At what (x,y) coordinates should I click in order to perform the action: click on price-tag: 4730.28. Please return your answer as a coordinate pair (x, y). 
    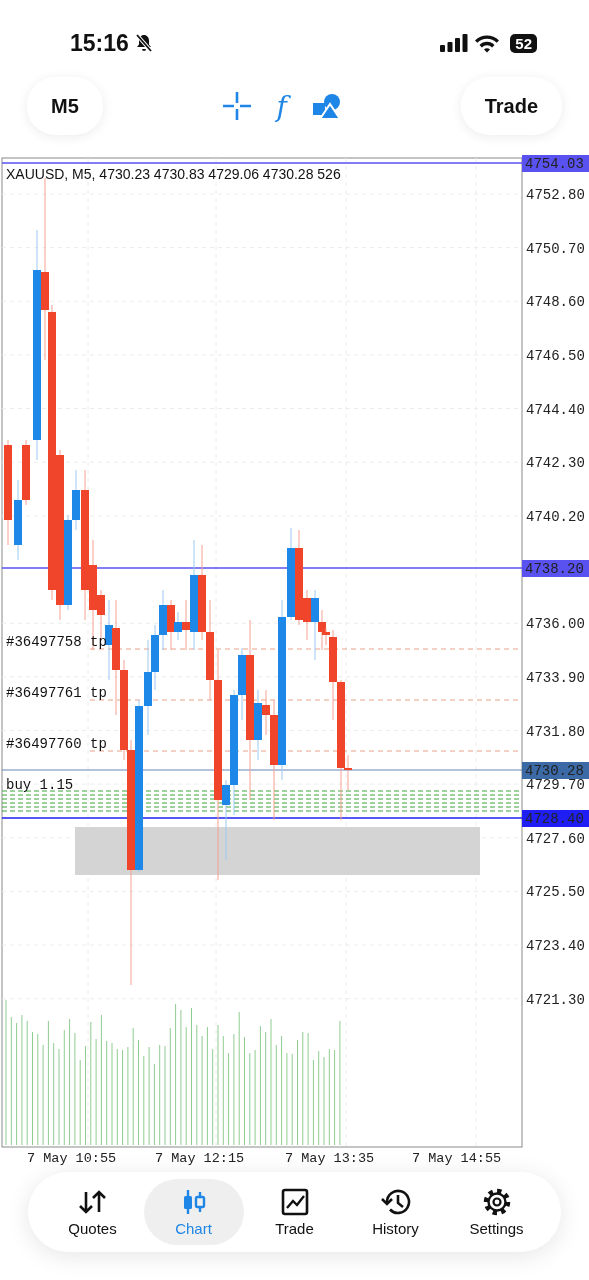
    Looking at the image, I should click on (555, 770).